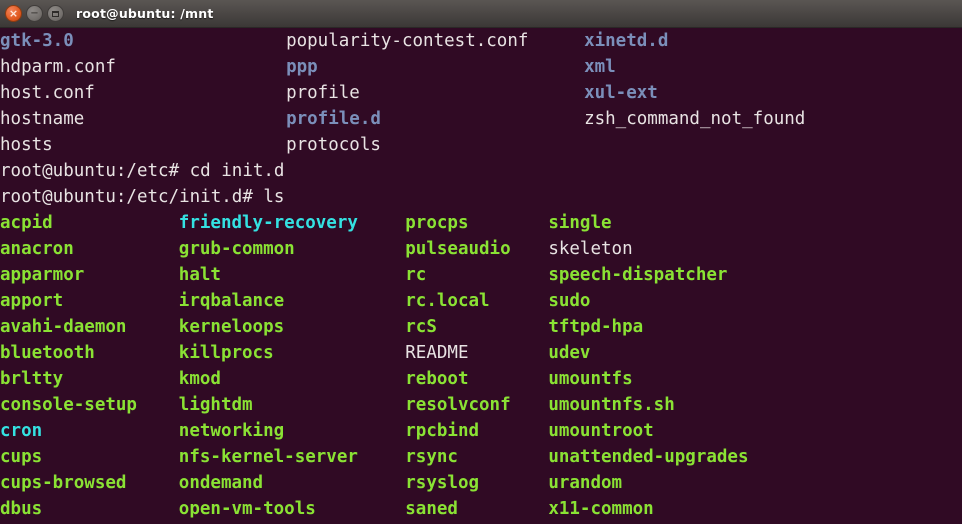  Describe the element at coordinates (569, 301) in the screenshot. I see `listing-entry-exec: sudo` at that location.